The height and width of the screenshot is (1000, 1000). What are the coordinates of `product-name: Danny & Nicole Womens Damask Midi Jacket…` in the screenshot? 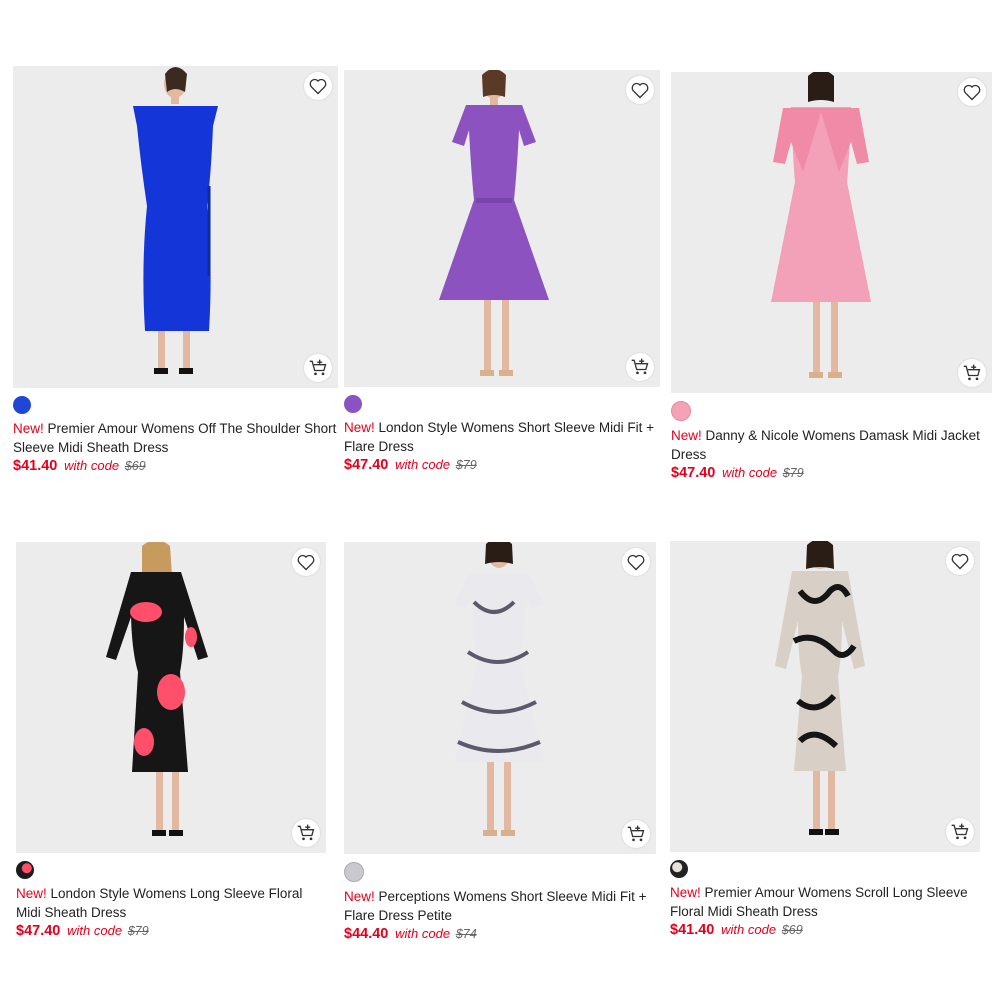 It's located at (825, 445).